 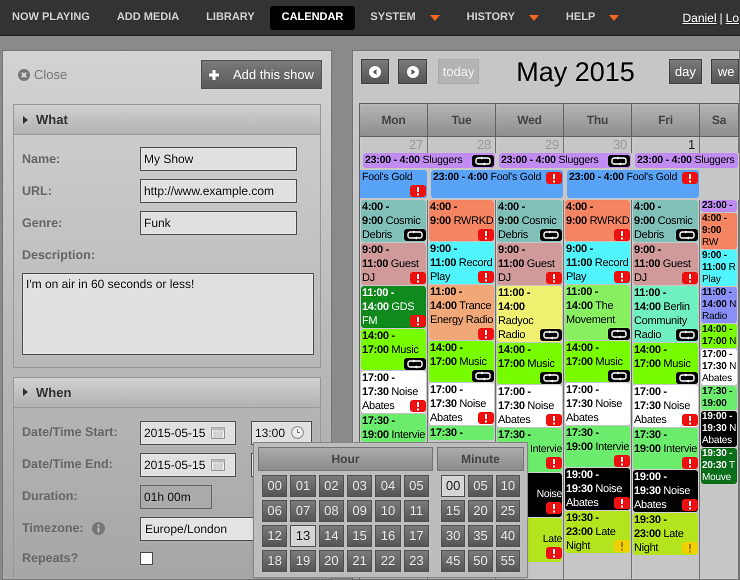 I want to click on description-field: I'm on air in 60 seconds or less!, so click(x=168, y=313).